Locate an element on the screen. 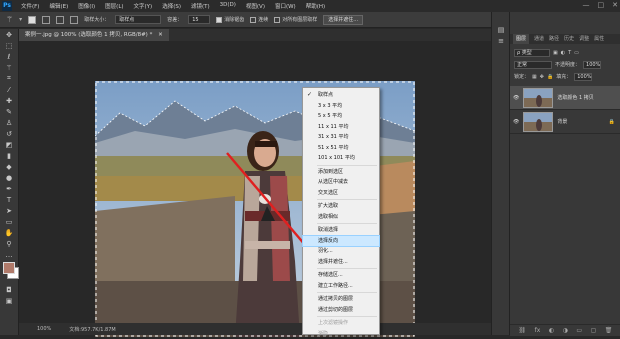 The height and width of the screenshot is (339, 620). context-menu-item: 添加到选区 is located at coordinates (341, 172).